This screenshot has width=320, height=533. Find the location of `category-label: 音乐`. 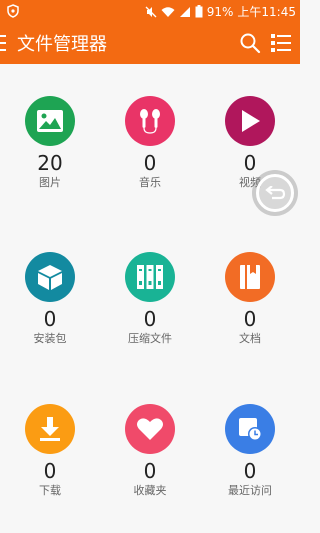

category-label: 音乐 is located at coordinates (150, 182).